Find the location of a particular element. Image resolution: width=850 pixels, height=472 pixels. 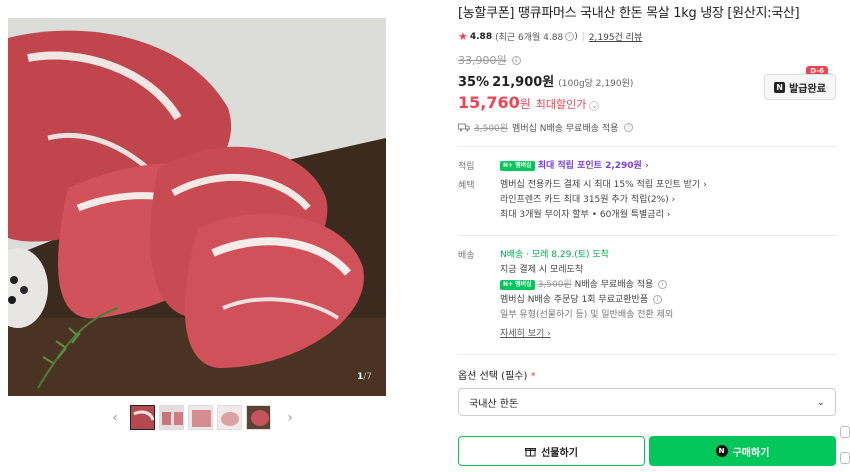

chevron-right-icon: › is located at coordinates (290, 418).